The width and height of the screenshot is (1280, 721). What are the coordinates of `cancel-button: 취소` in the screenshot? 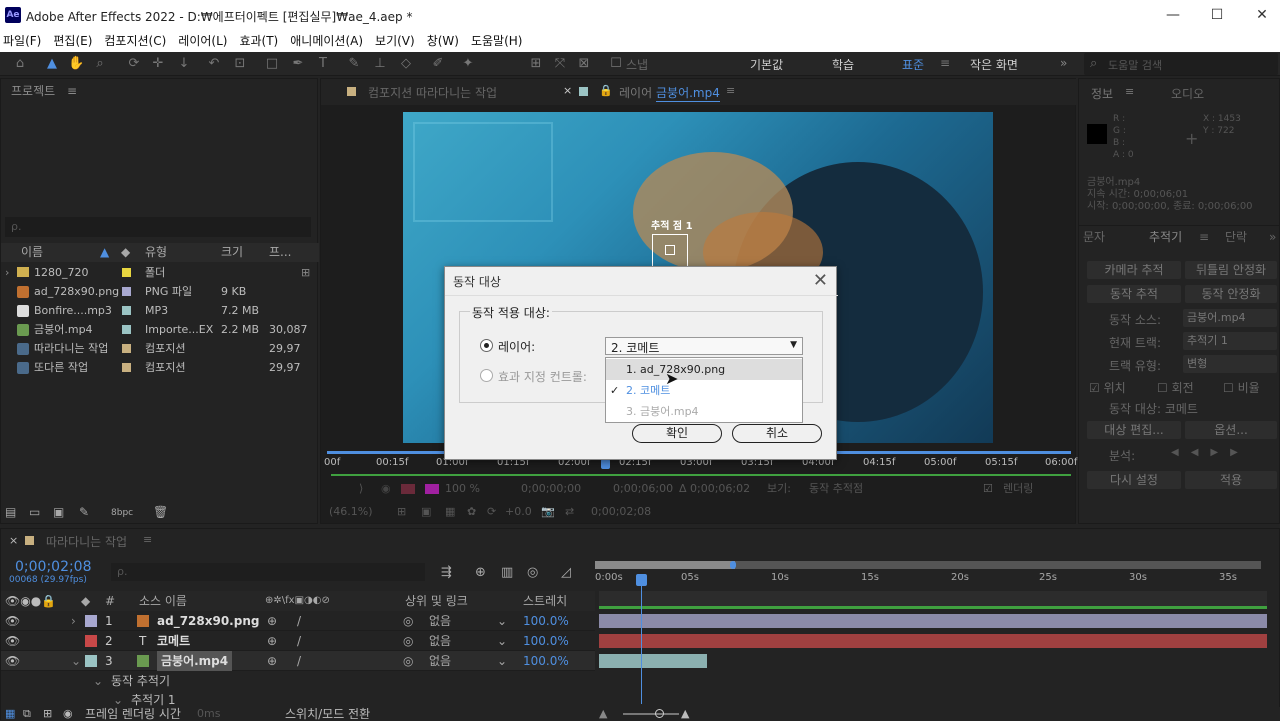 It's located at (777, 433).